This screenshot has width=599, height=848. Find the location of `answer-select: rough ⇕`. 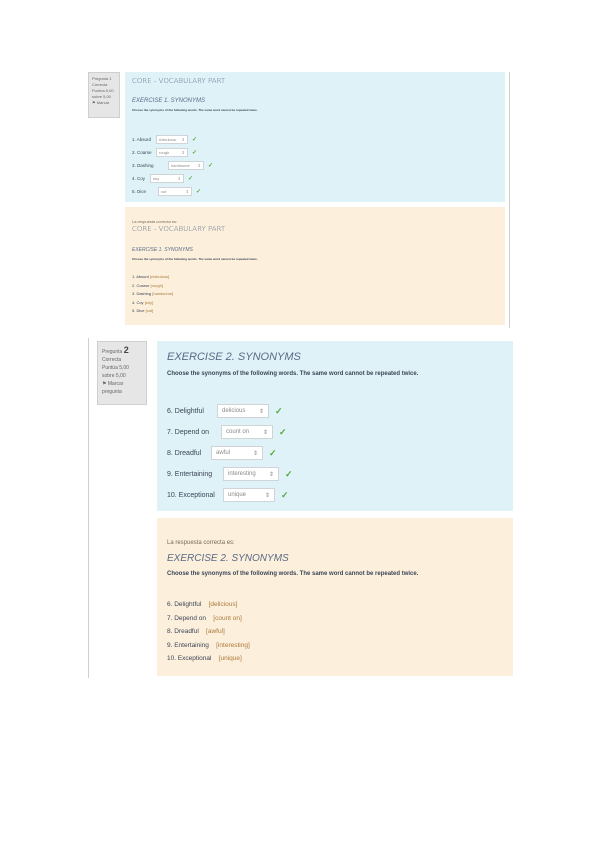

answer-select: rough ⇕ is located at coordinates (172, 152).